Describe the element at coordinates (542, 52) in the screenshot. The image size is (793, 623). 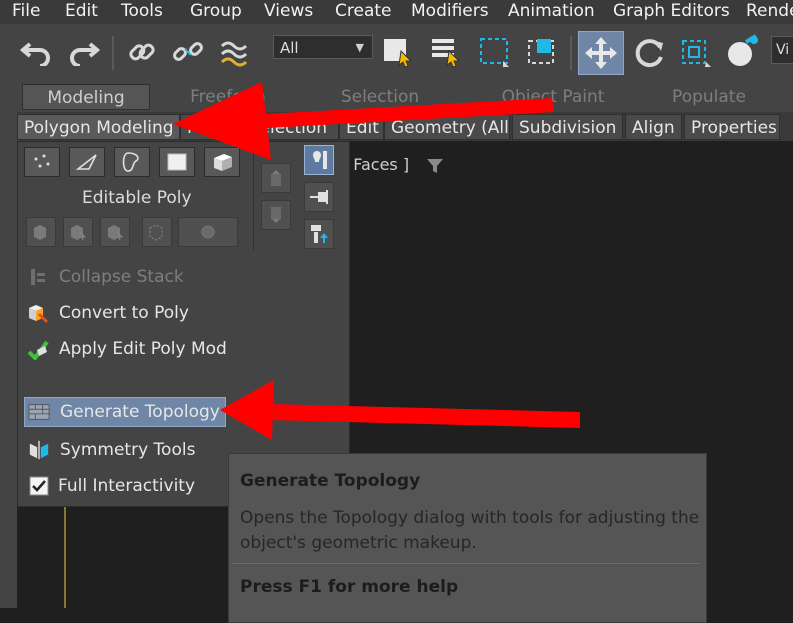
I see `window-crossing-icon` at that location.